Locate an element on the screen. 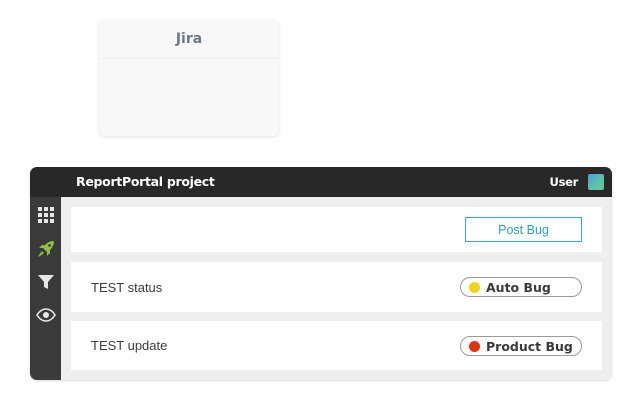 The height and width of the screenshot is (400, 640). sidebar-item-dashboards is located at coordinates (45, 215).